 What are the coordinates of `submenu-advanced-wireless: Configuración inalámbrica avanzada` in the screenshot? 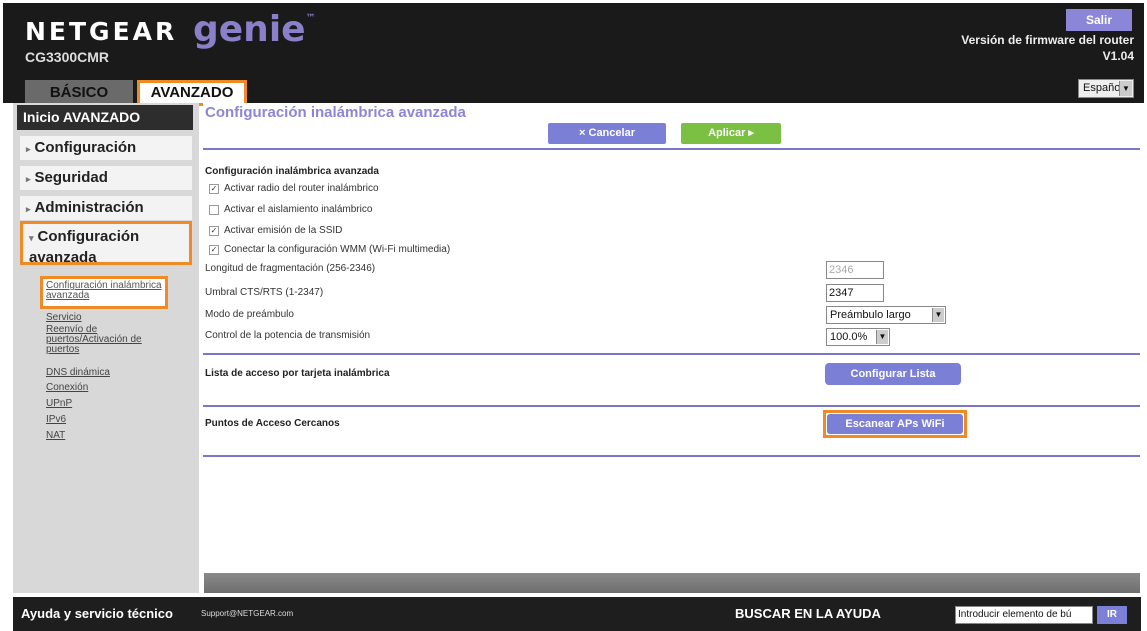 It's located at (104, 292).